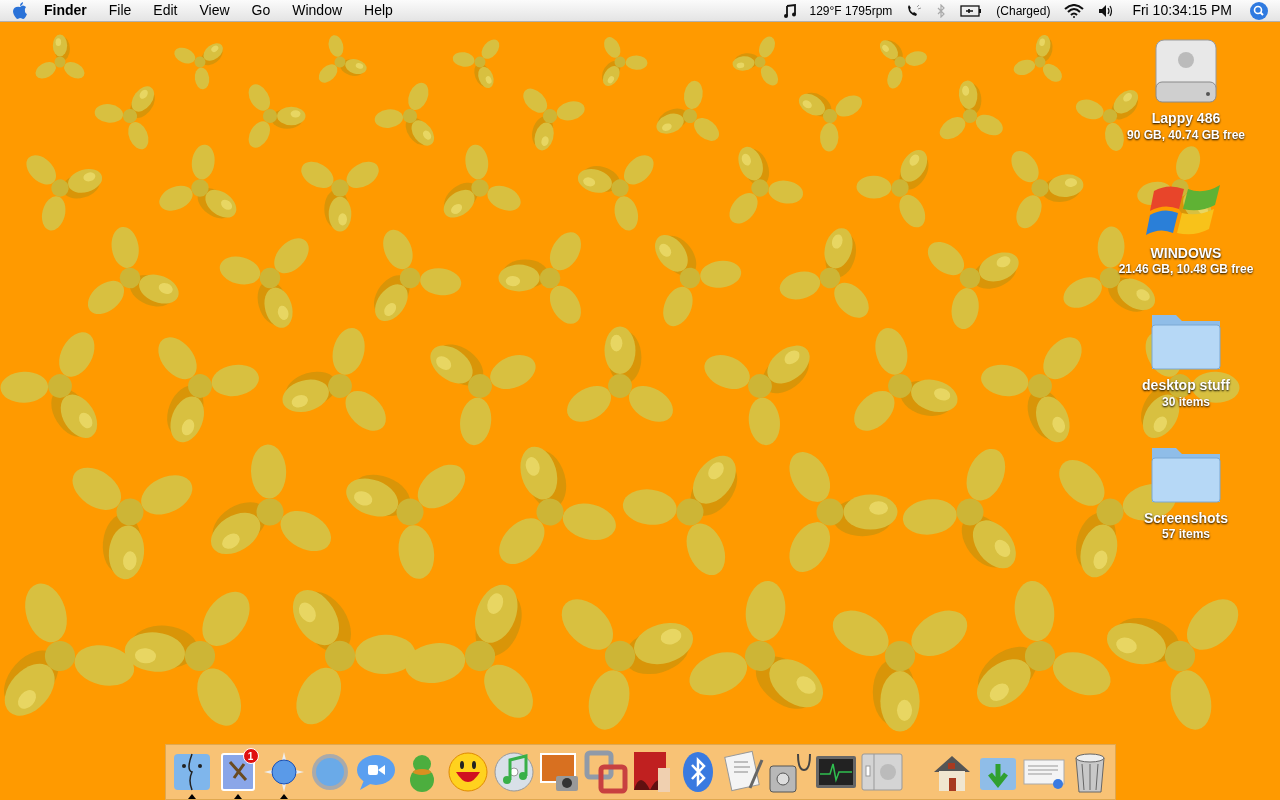 This screenshot has height=800, width=1280. What do you see at coordinates (1182, 10) in the screenshot?
I see `menu-clock: Fri 10:34:15 PM` at bounding box center [1182, 10].